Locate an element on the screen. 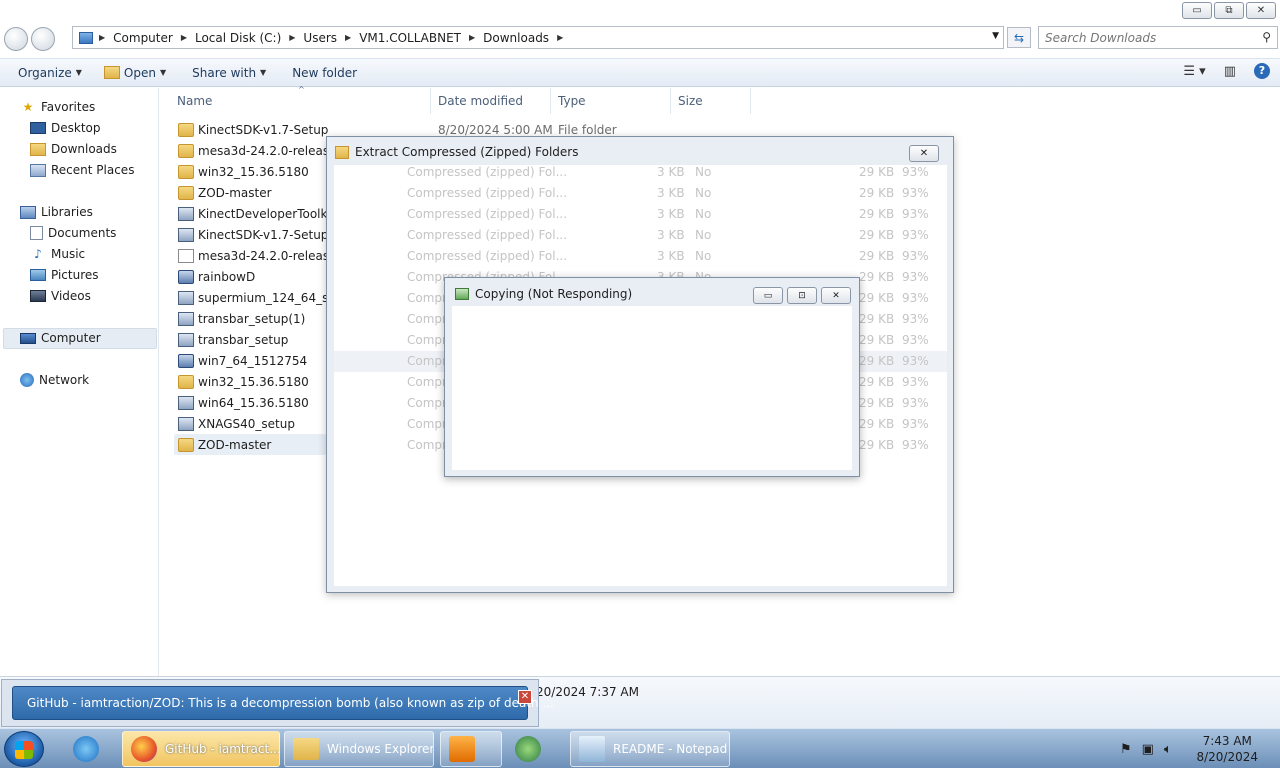 The height and width of the screenshot is (768, 1280). nav-favorites: ★ Favorites is located at coordinates (58, 107).